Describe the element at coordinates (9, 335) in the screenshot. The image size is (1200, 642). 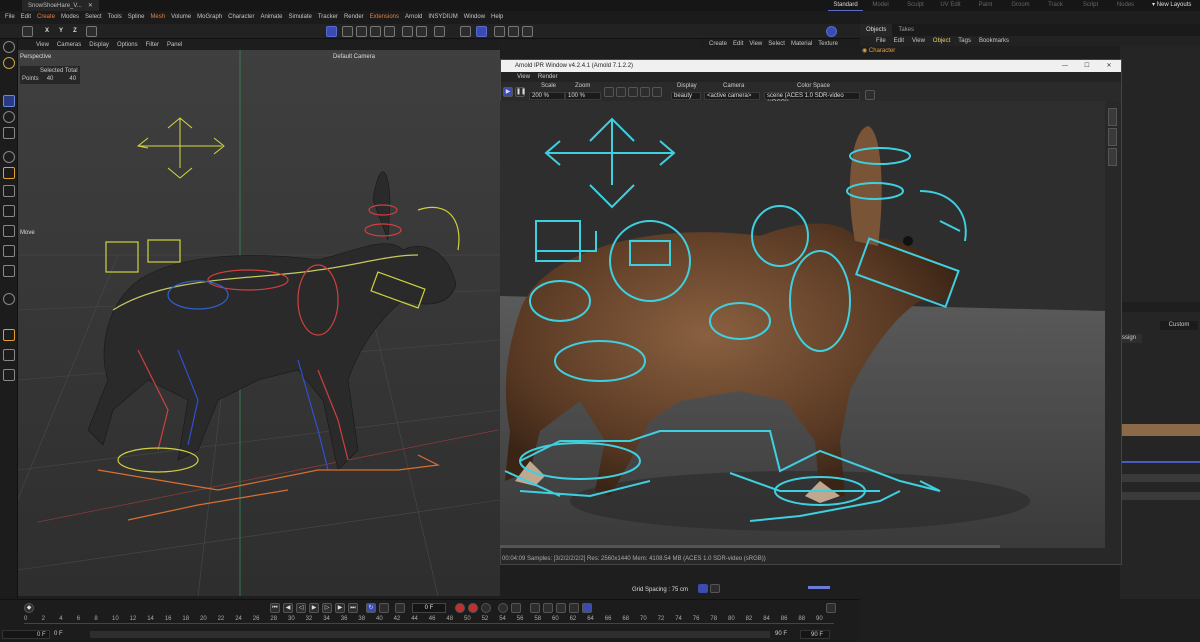
I see `paint-icon` at that location.